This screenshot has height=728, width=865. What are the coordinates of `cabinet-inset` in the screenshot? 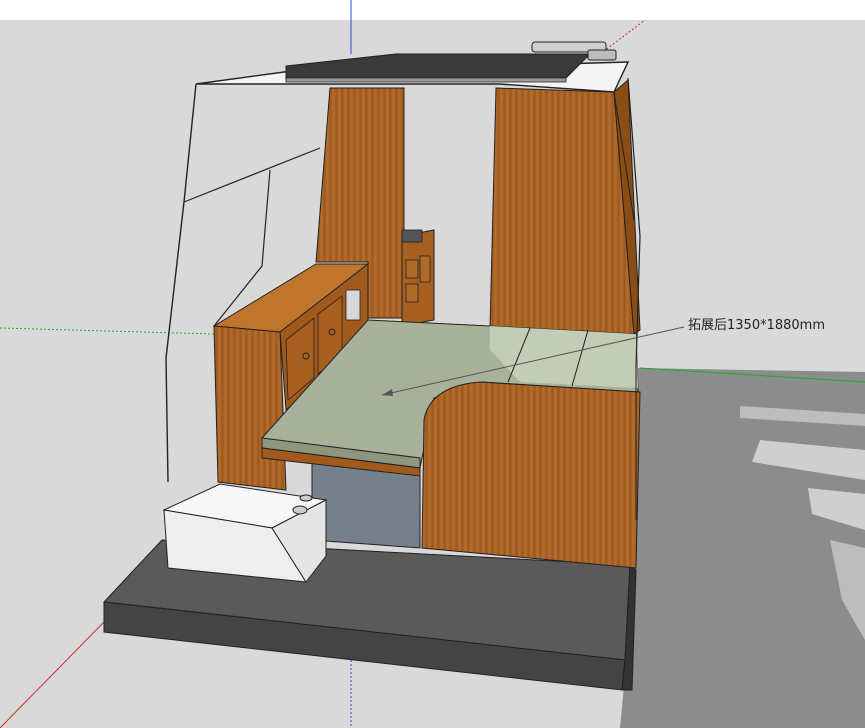 It's located at (353, 305).